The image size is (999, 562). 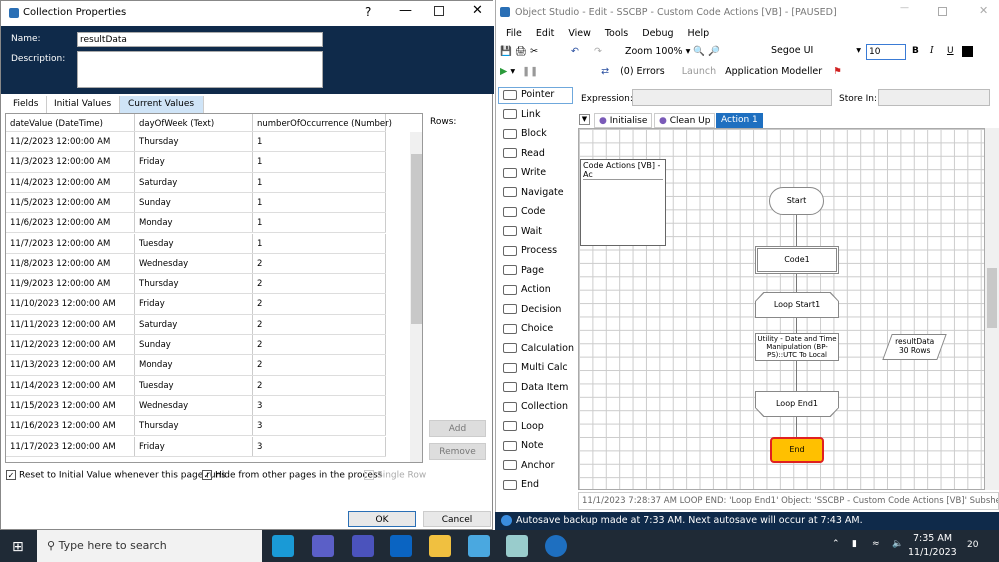 I want to click on search-box: ⚲ Type here to search, so click(x=149, y=546).